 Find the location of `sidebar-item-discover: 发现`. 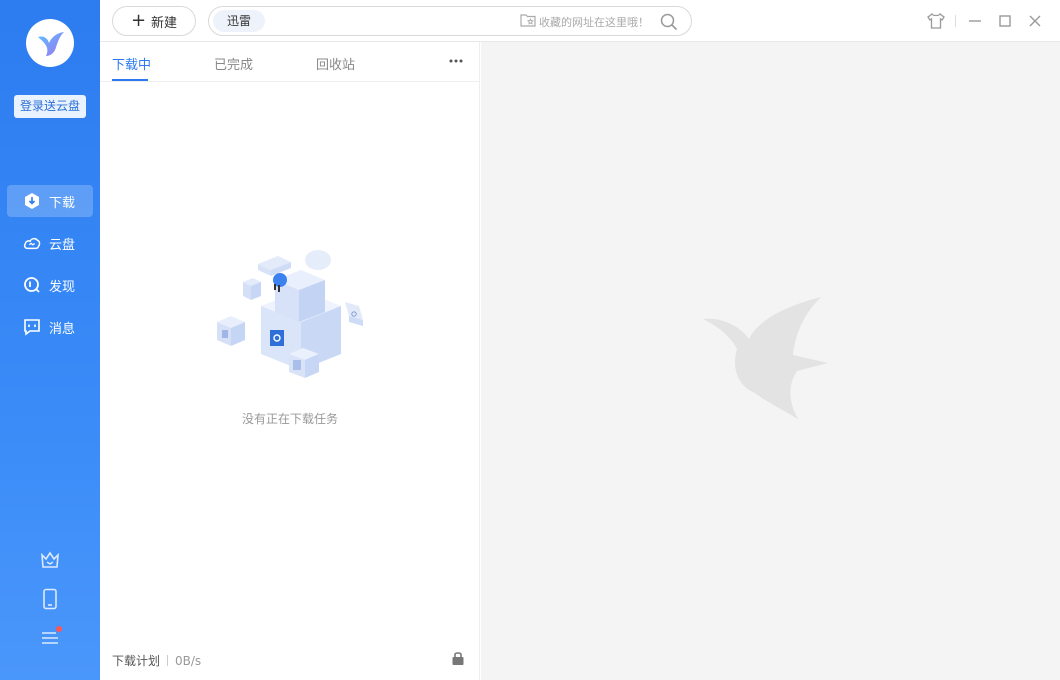

sidebar-item-discover: 发现 is located at coordinates (50, 285).